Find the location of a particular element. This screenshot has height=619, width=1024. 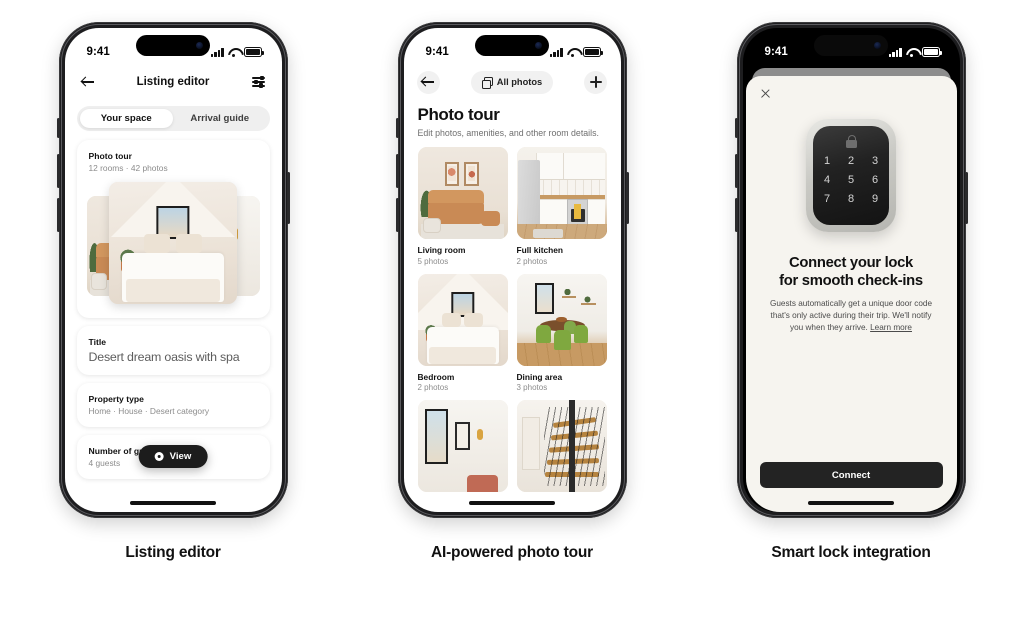

caption-listing-editor: Listing editor is located at coordinates (173, 552).